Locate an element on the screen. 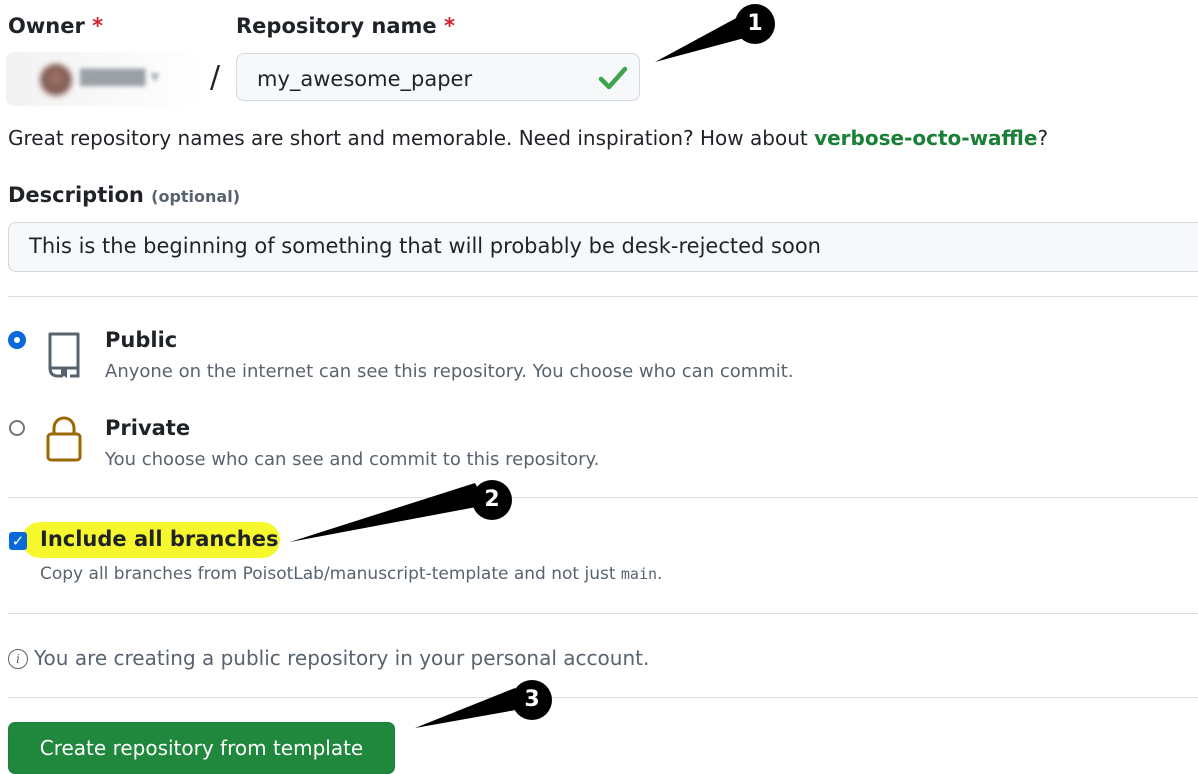 The width and height of the screenshot is (1198, 774). callout-3: 3 is located at coordinates (532, 700).